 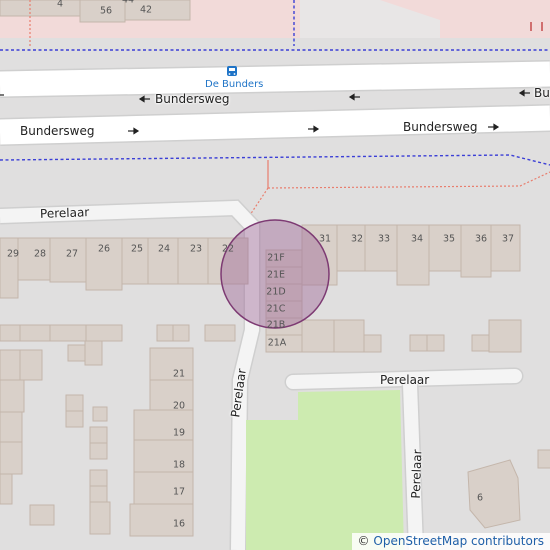 What do you see at coordinates (228, 249) in the screenshot?
I see `house-number: 22` at bounding box center [228, 249].